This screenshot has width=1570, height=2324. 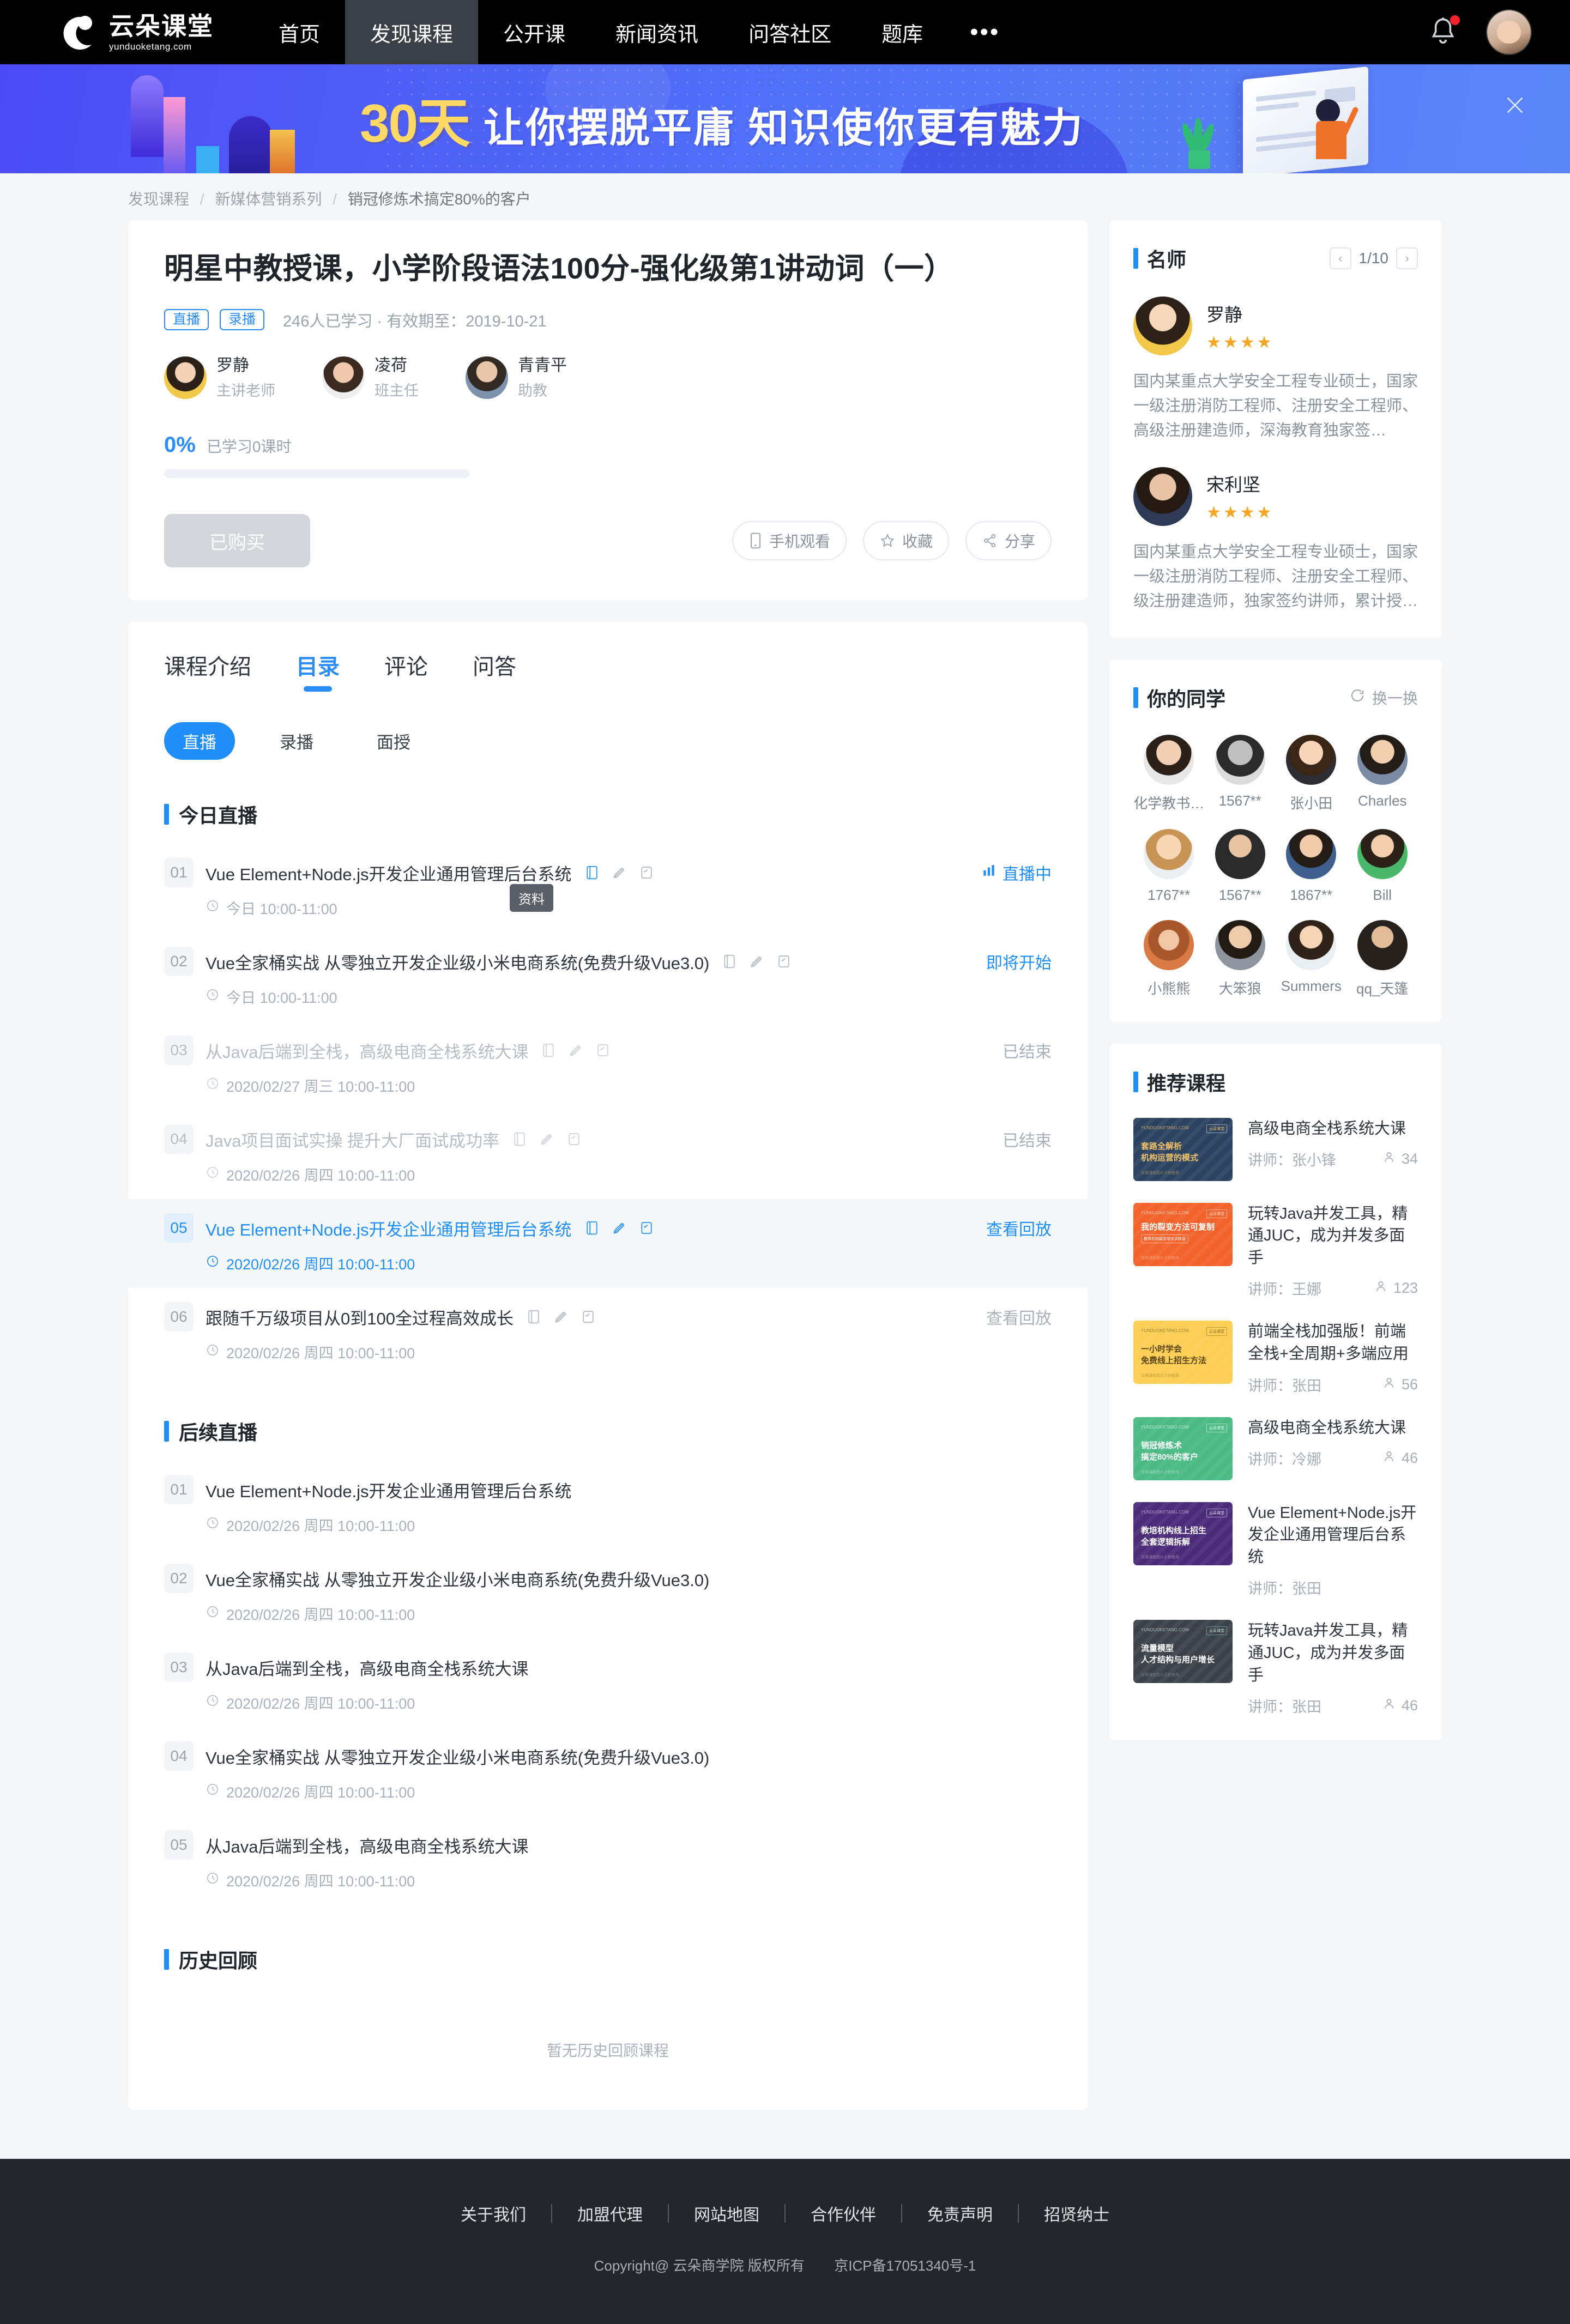 I want to click on site-logo: 云朵课堂 yunduoketang.com, so click(x=142, y=32).